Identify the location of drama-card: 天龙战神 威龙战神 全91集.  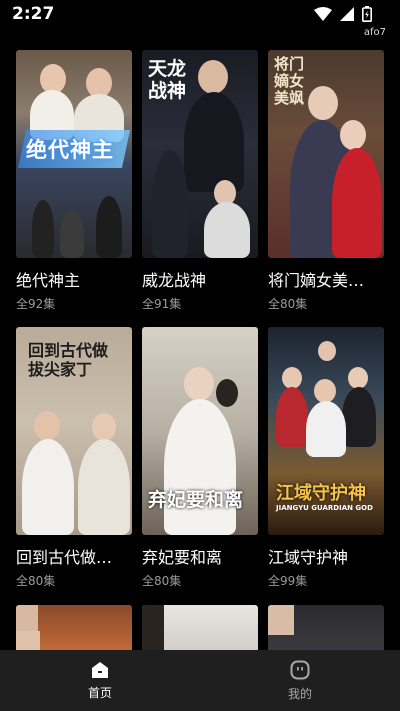
(200, 188).